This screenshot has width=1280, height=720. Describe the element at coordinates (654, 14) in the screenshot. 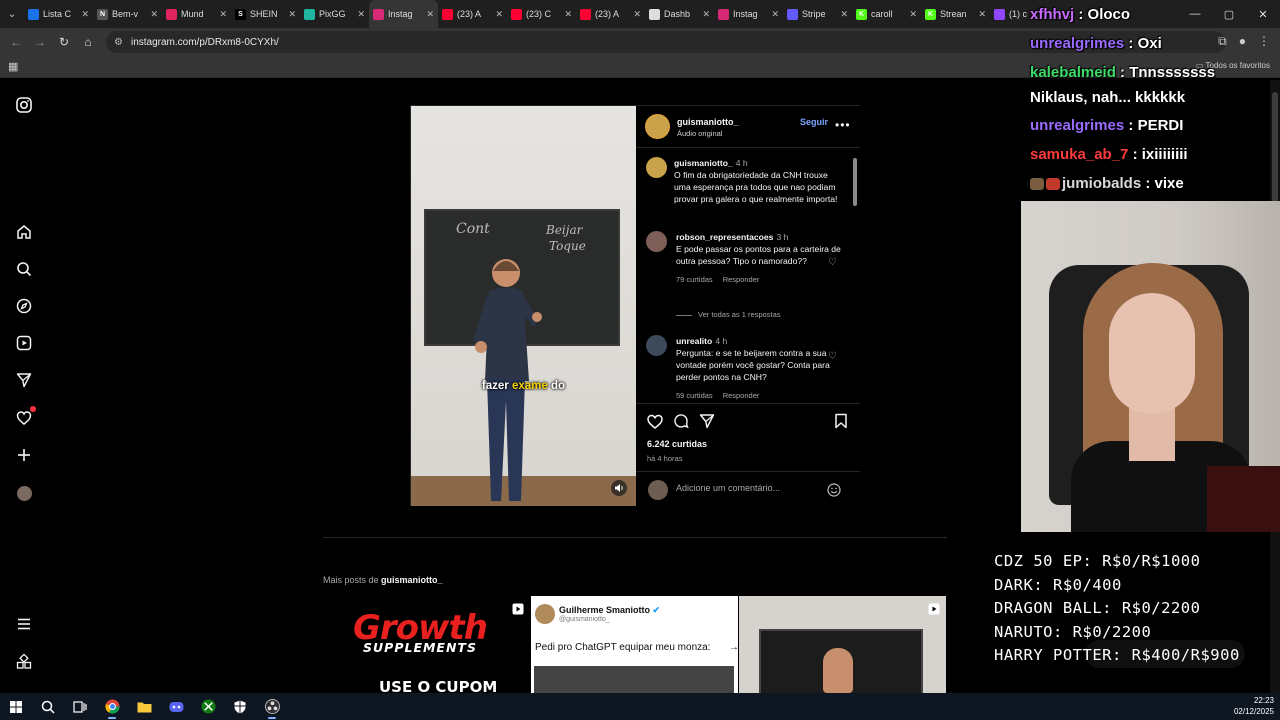

I see `tab-favicon-icon` at that location.